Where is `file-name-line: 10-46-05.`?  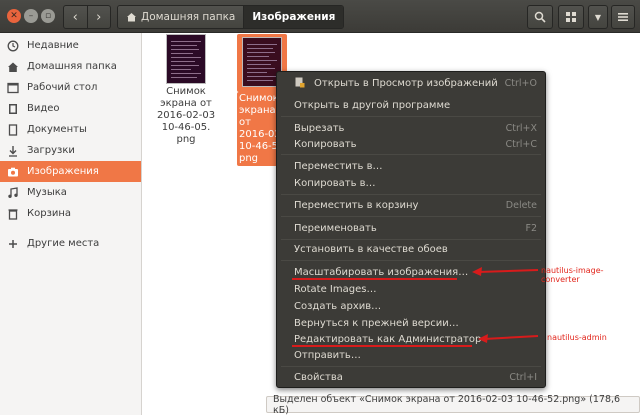 file-name-line: 10-46-05. is located at coordinates (186, 127).